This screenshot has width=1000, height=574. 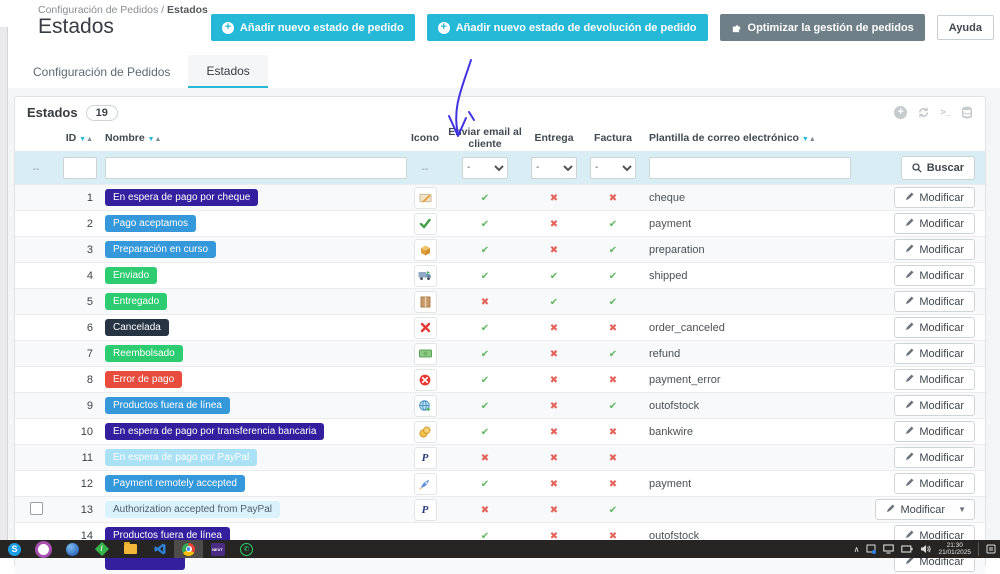 What do you see at coordinates (89, 249) in the screenshot?
I see `row-id: 3` at bounding box center [89, 249].